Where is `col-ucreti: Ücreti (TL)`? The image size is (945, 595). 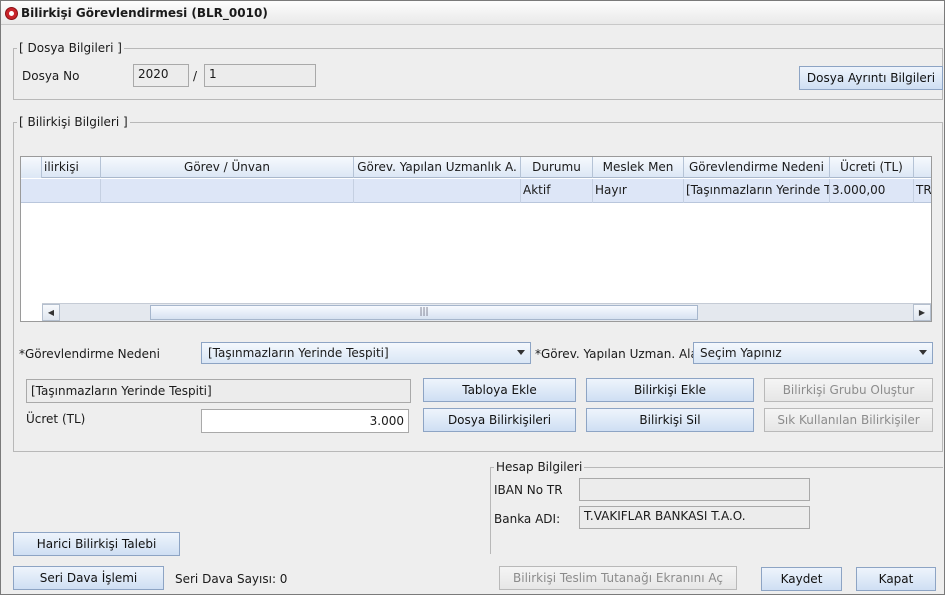
col-ucreti: Ücreti (TL) is located at coordinates (872, 167).